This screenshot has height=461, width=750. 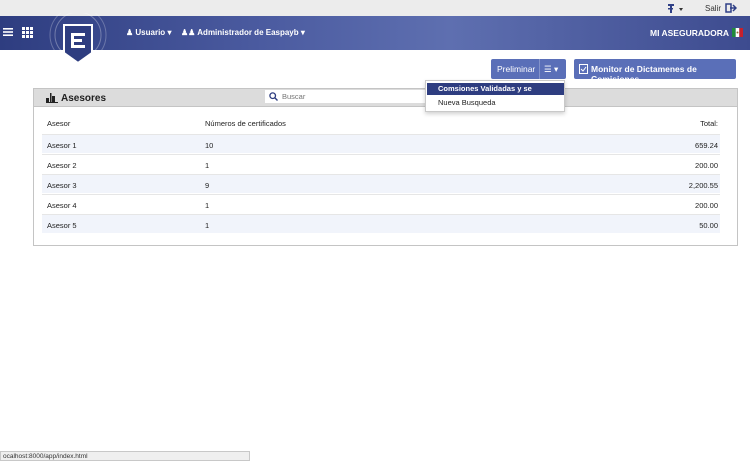 What do you see at coordinates (706, 145) in the screenshot?
I see `cell-total: 659.24` at bounding box center [706, 145].